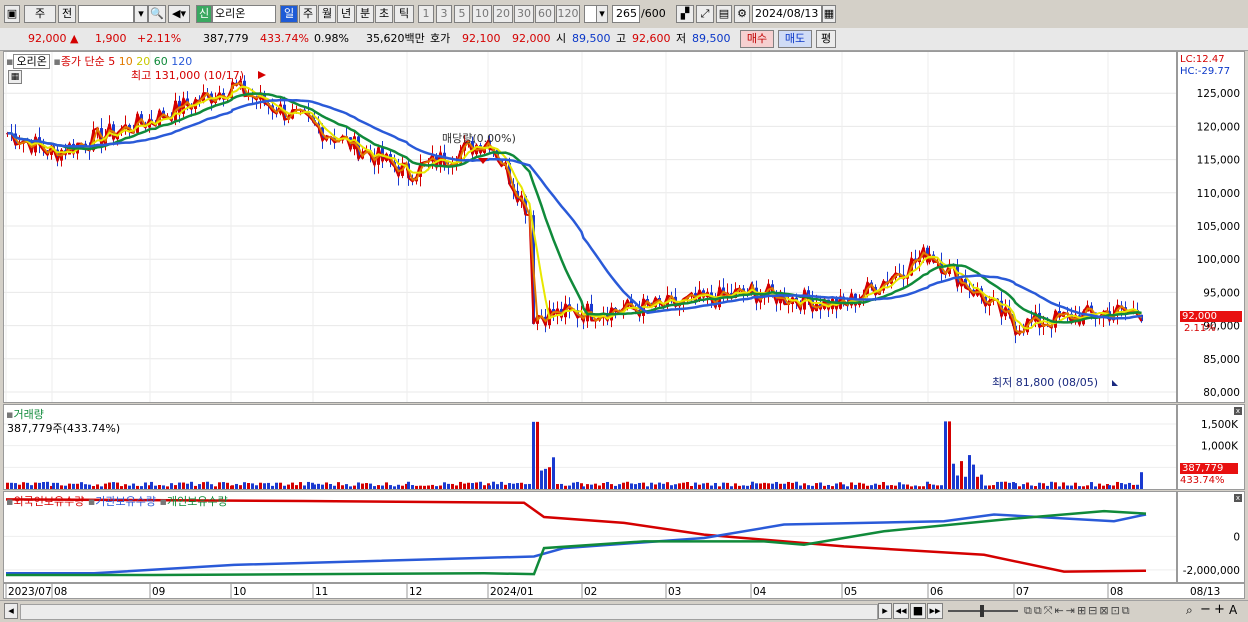 This screenshot has width=1248, height=622. Describe the element at coordinates (901, 611) in the screenshot. I see `rewind-icon: ◂◂` at that location.